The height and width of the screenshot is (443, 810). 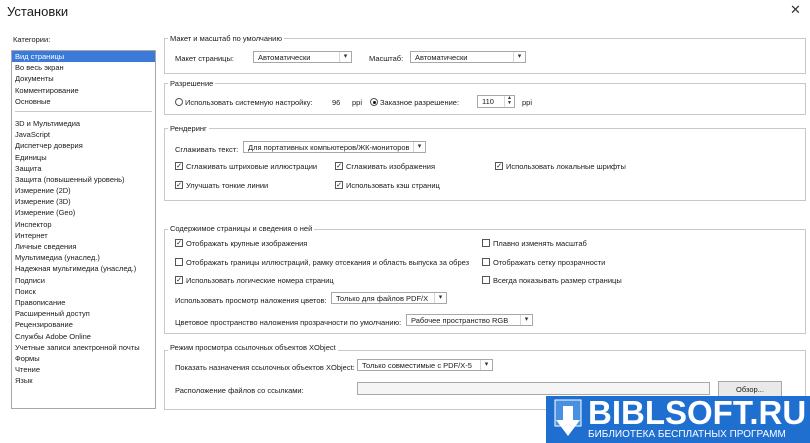 I want to click on category-item: Подписи, so click(x=83, y=280).